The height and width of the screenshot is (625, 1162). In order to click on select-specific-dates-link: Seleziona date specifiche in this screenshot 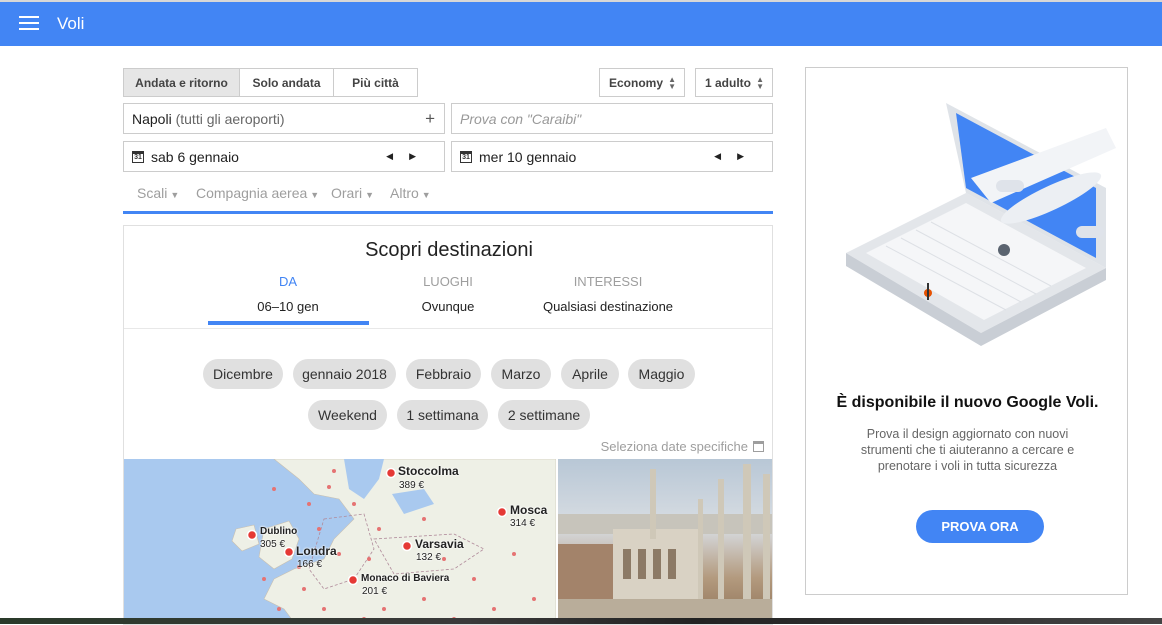, I will do `click(682, 446)`.